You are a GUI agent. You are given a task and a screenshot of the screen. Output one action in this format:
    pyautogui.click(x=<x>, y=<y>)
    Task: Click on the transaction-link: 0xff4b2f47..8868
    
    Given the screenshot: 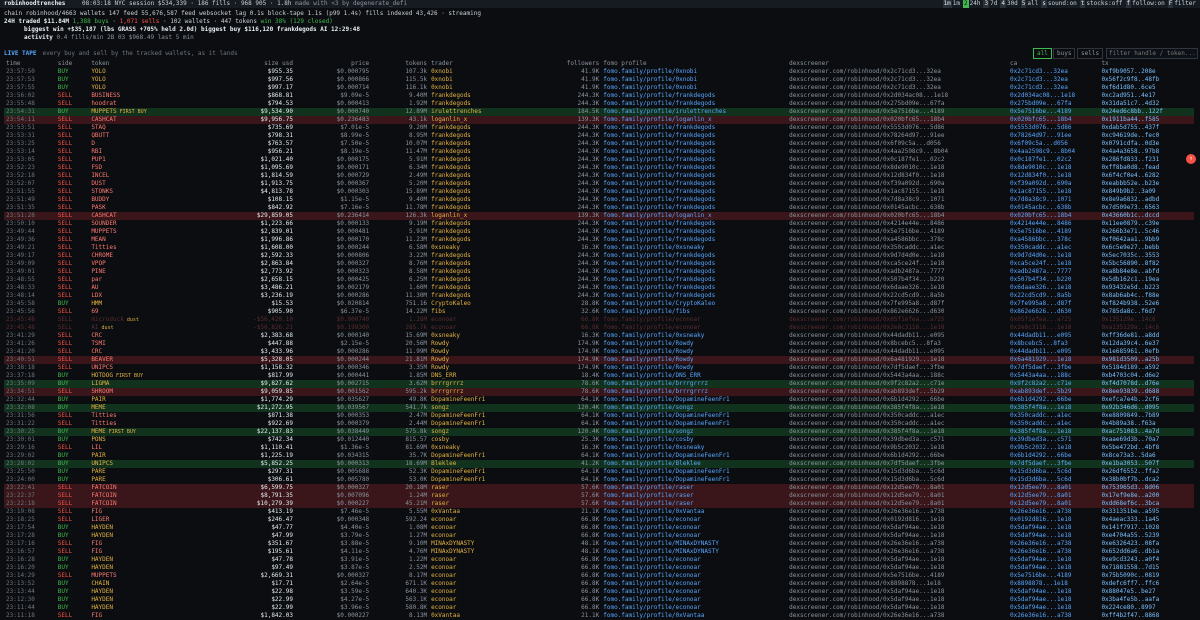 What is the action you would take?
    pyautogui.click(x=1146, y=616)
    